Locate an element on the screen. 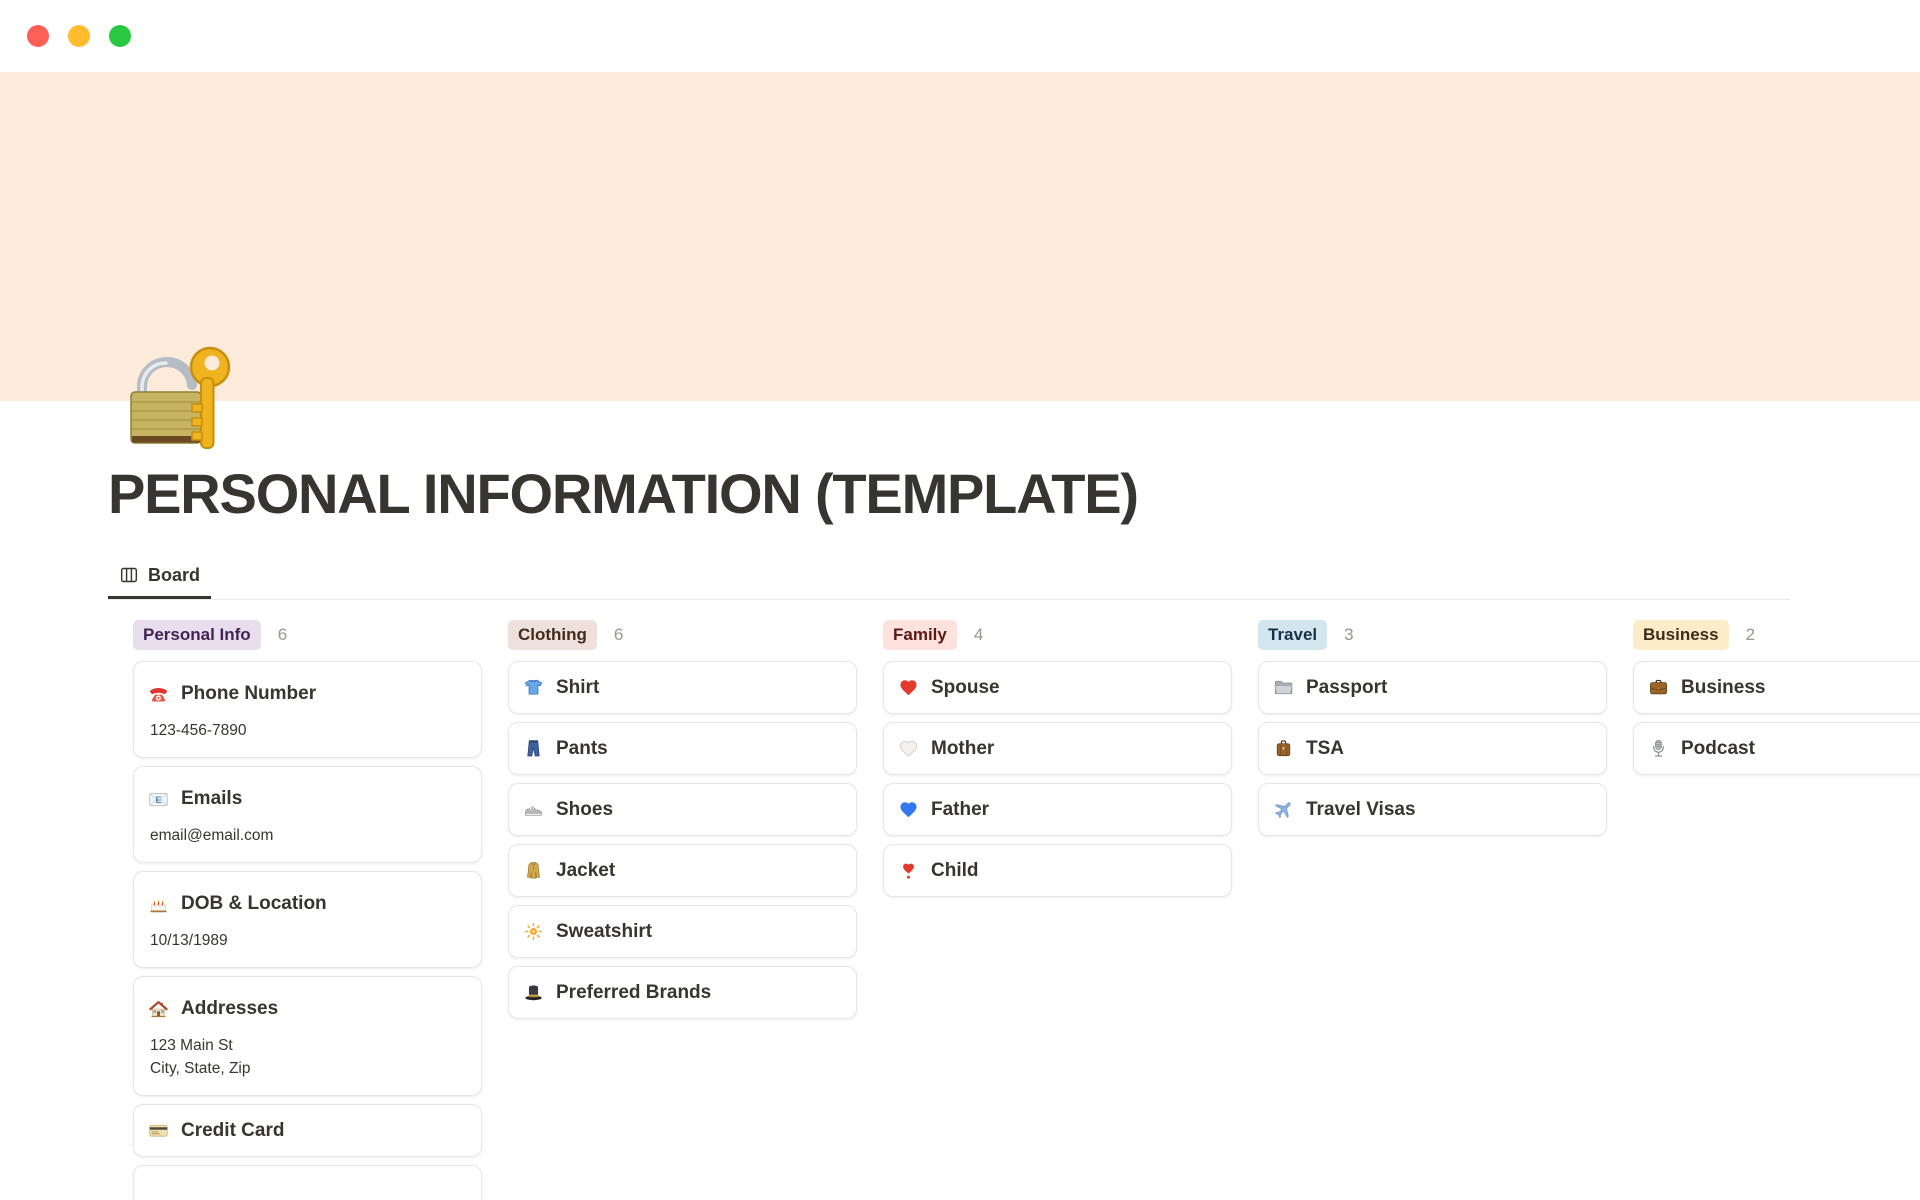  sun-icon is located at coordinates (533, 931).